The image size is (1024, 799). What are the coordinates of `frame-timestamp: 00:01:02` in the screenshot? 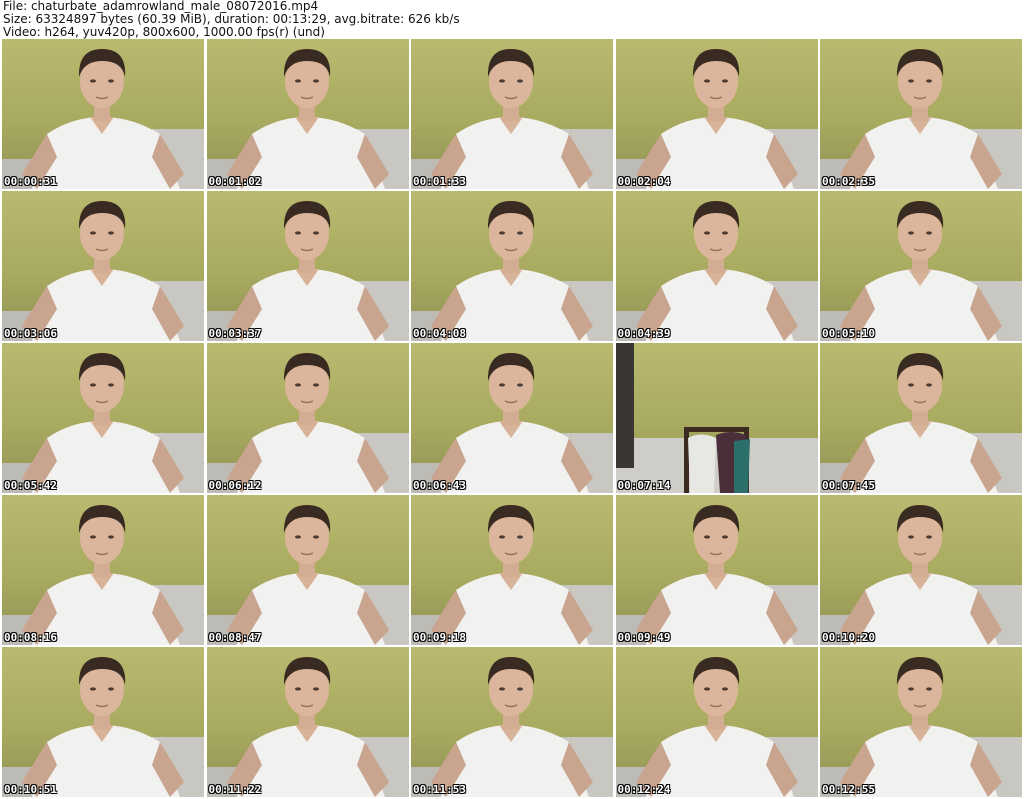 It's located at (235, 181).